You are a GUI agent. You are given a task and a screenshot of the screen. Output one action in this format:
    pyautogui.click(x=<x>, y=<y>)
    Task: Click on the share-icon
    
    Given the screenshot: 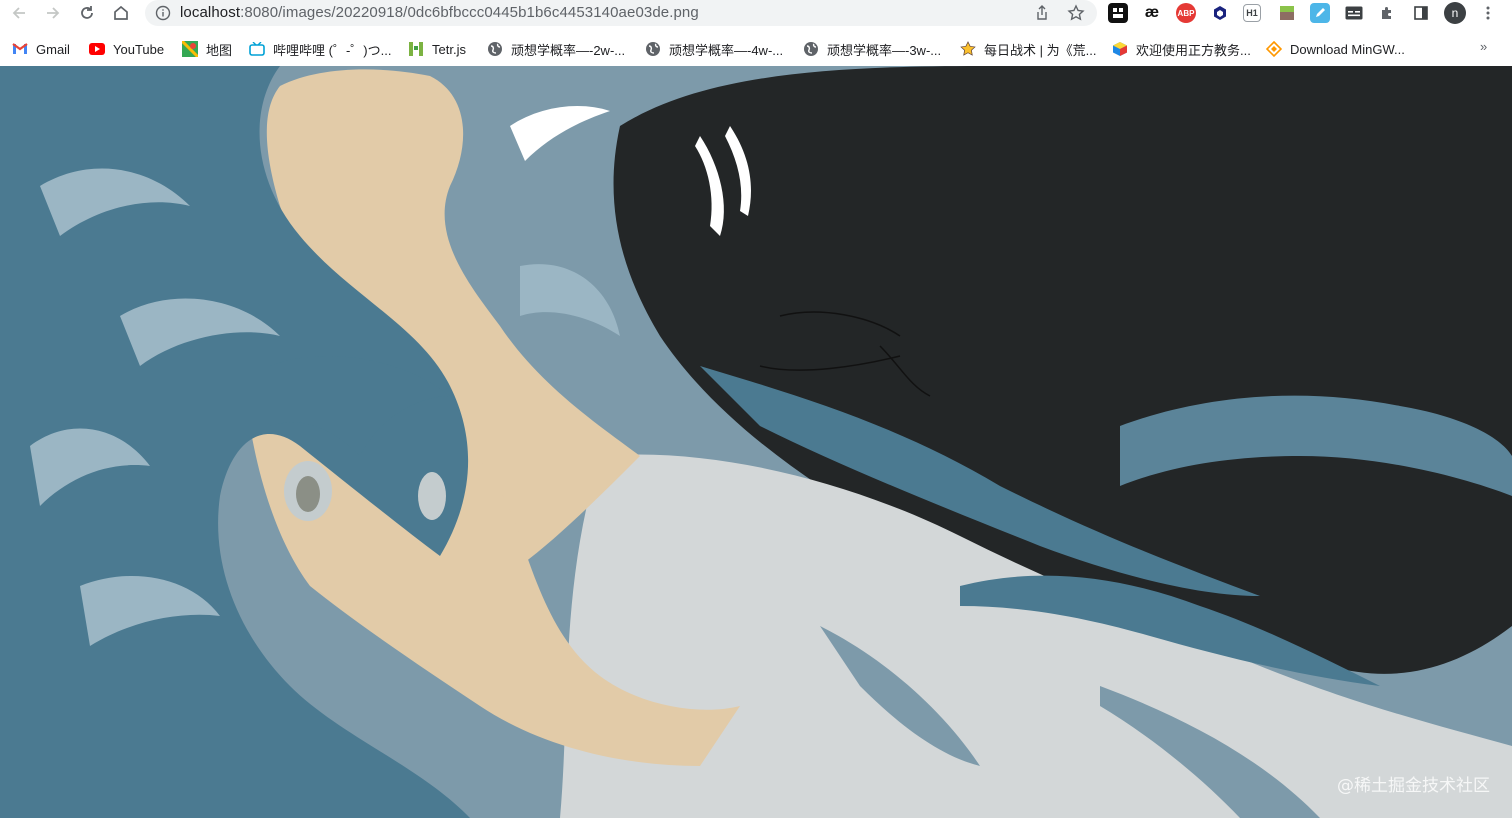 What is the action you would take?
    pyautogui.click(x=1042, y=12)
    